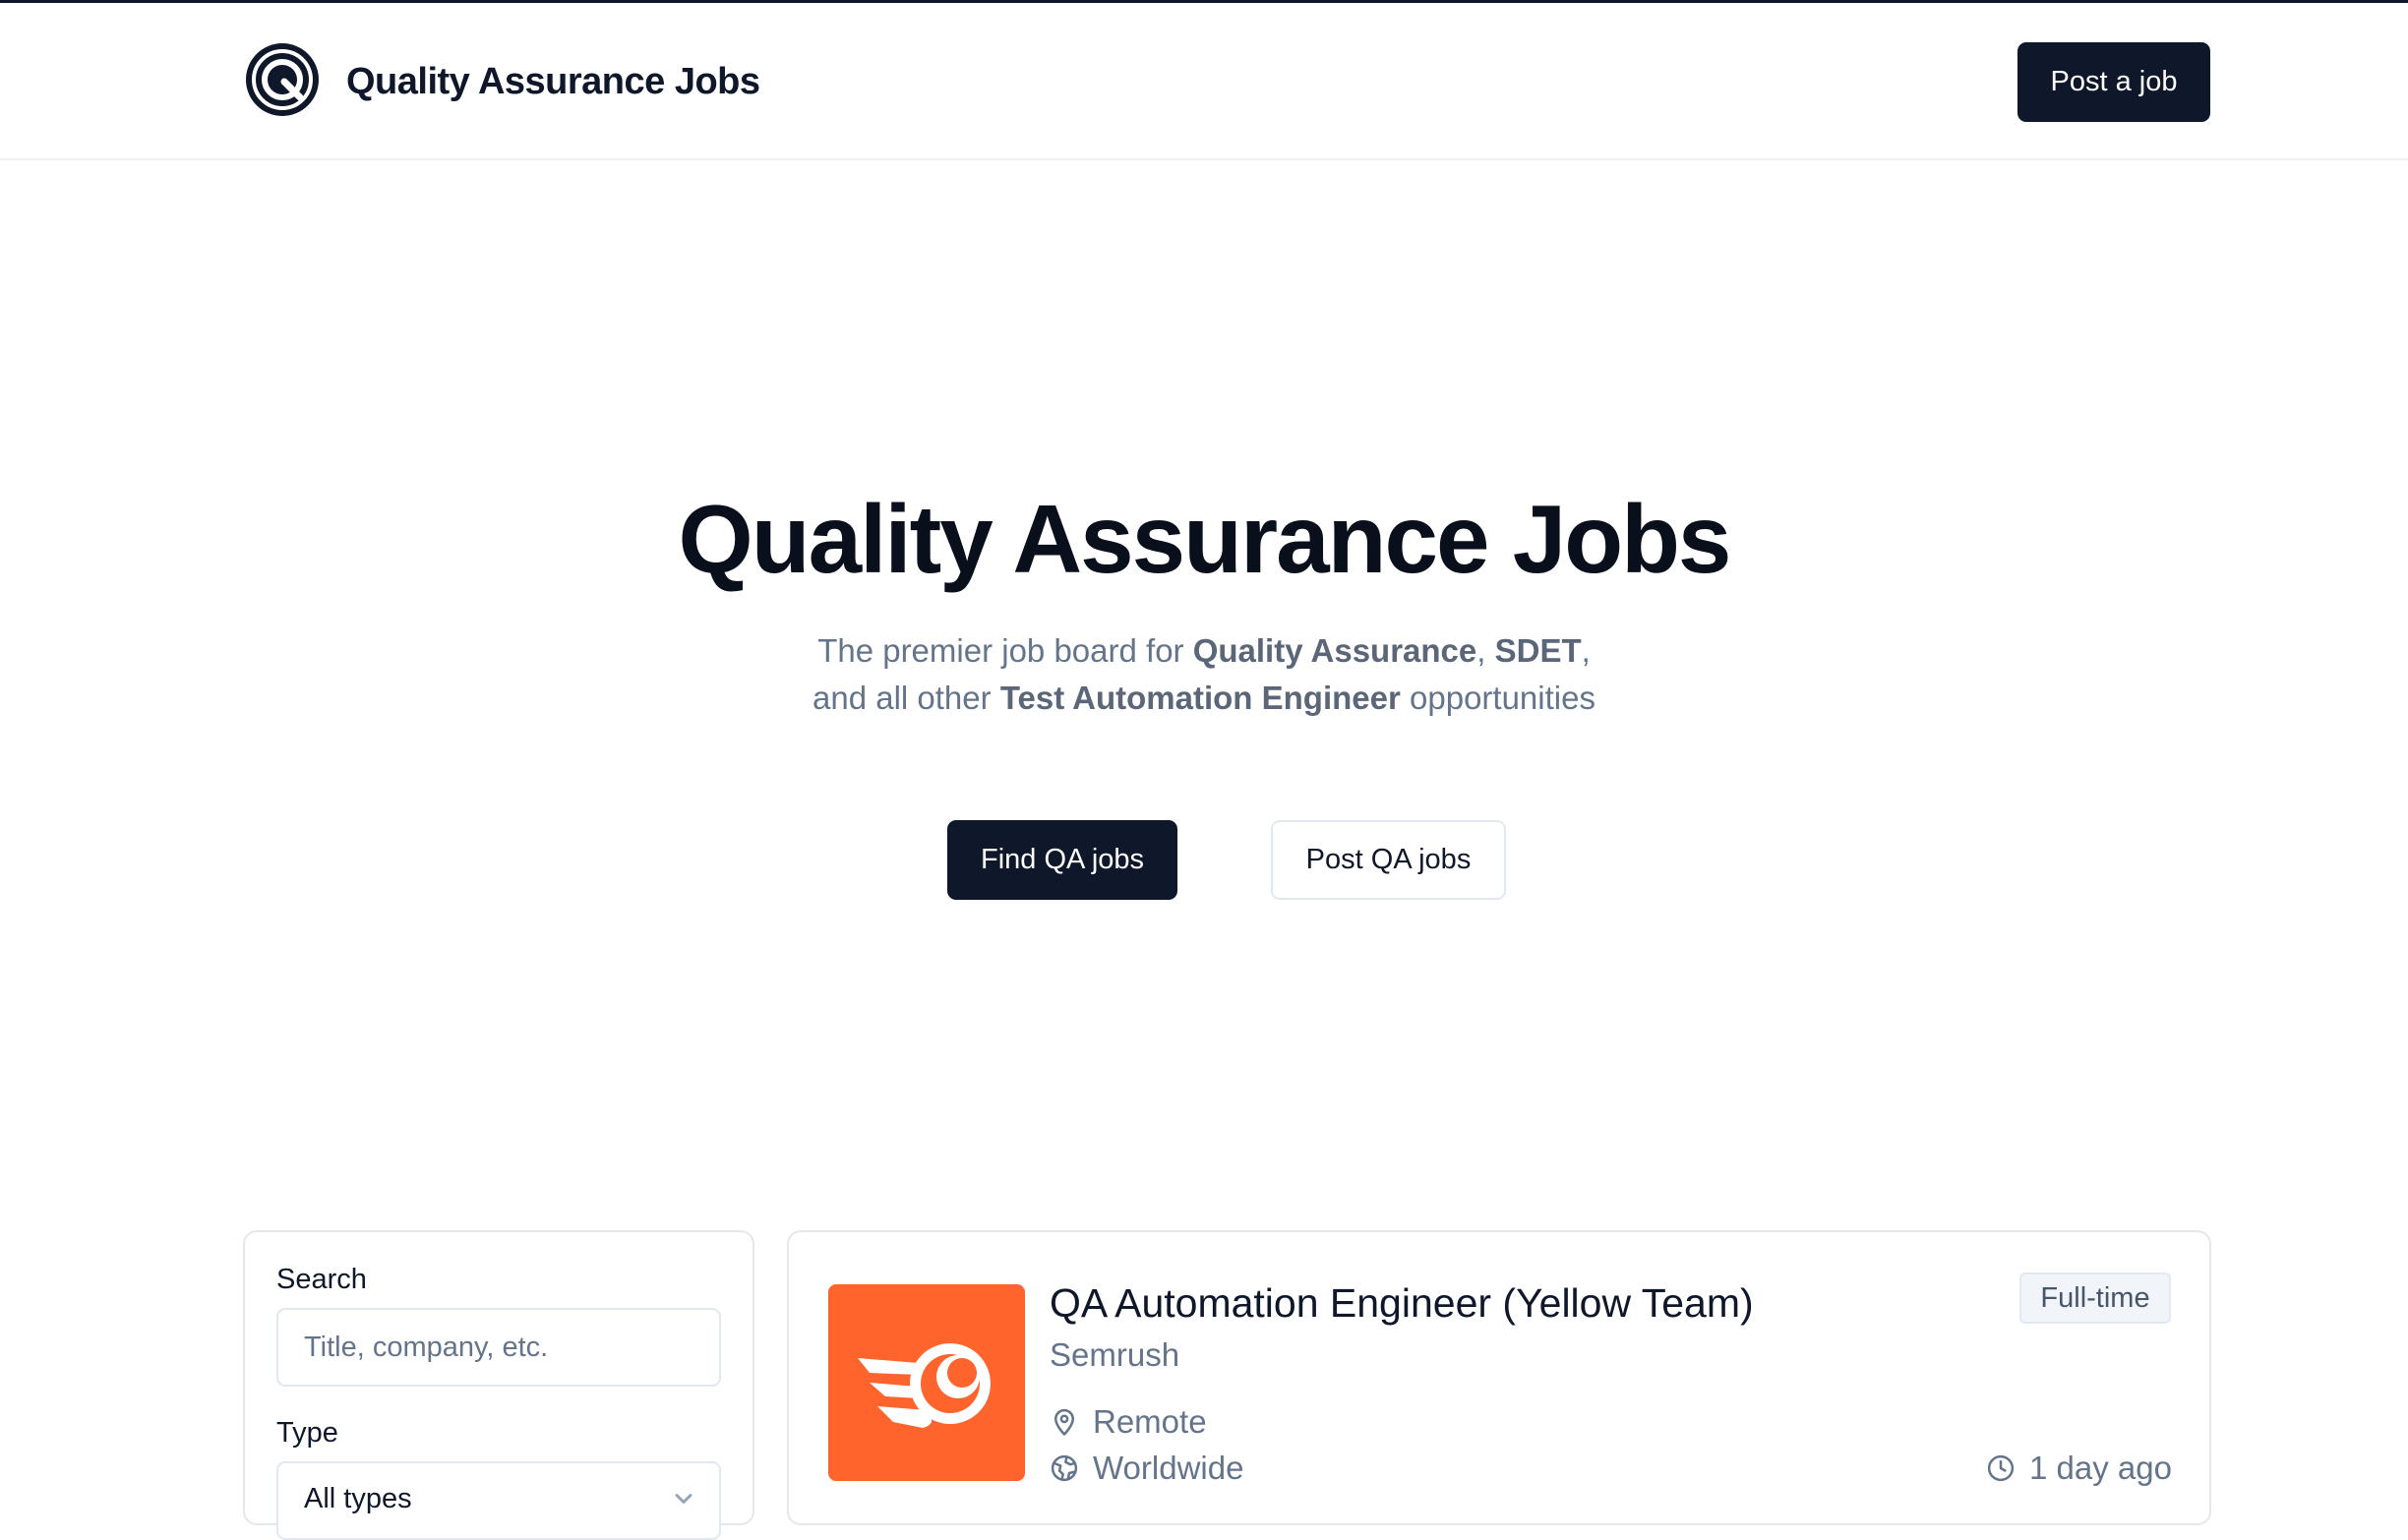  What do you see at coordinates (1204, 82) in the screenshot?
I see `site-header: Quality Assurance Jobs Post a job` at bounding box center [1204, 82].